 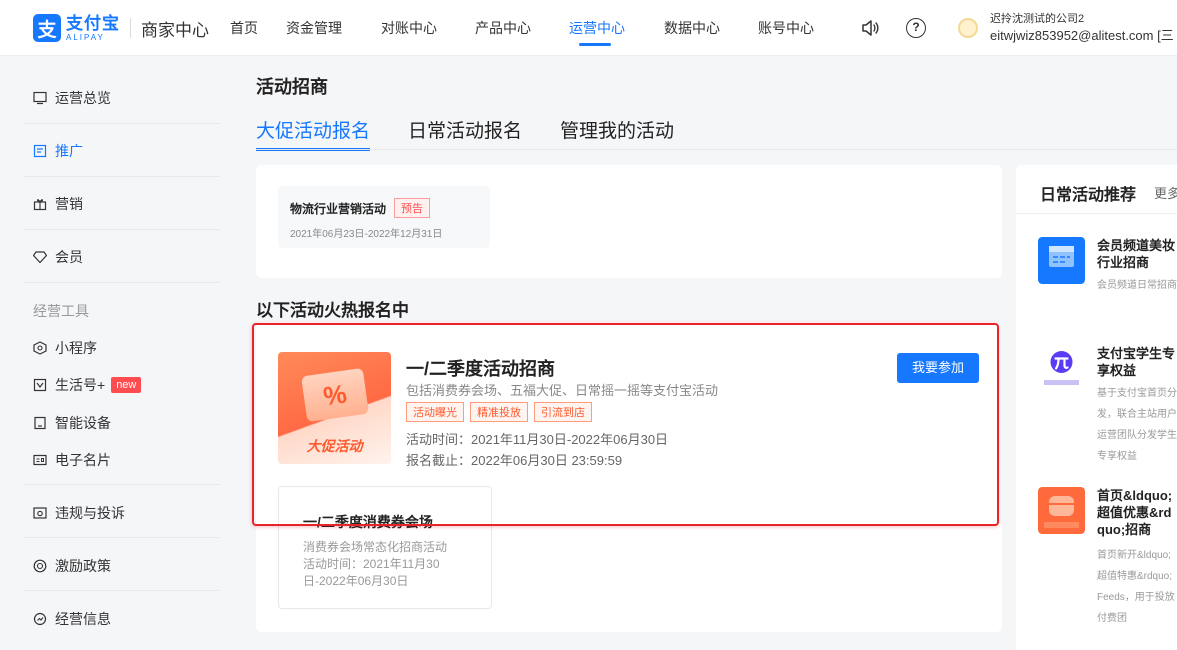 I want to click on calendar-icon, so click(x=1061, y=260).